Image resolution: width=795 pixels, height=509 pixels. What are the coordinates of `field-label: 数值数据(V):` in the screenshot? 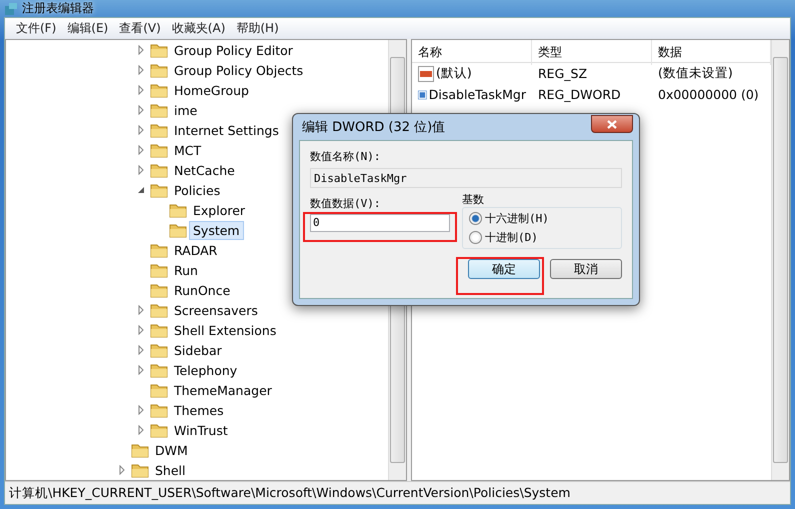 It's located at (345, 203).